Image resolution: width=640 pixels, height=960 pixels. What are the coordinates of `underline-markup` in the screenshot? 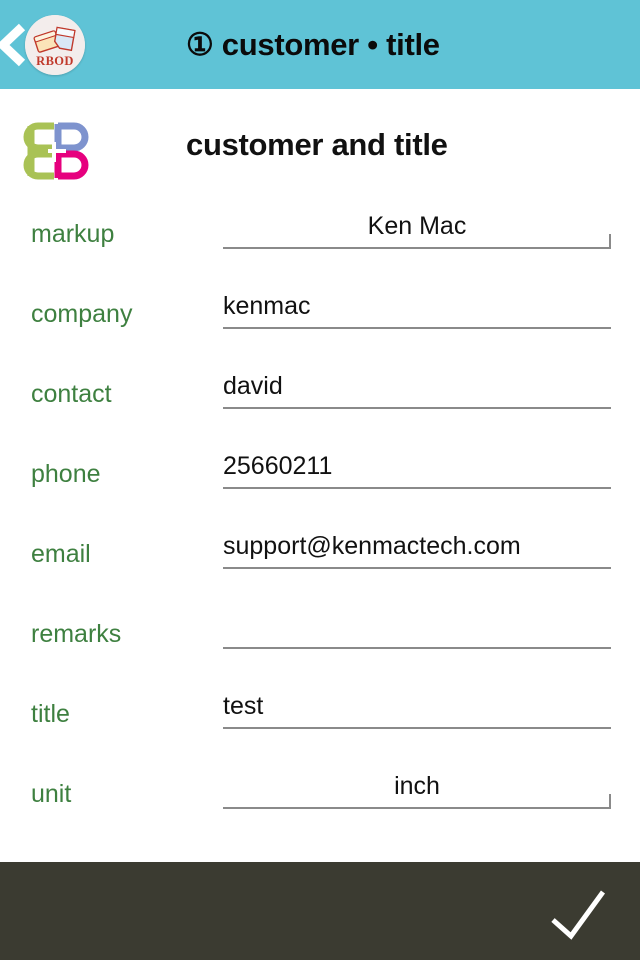 It's located at (417, 241).